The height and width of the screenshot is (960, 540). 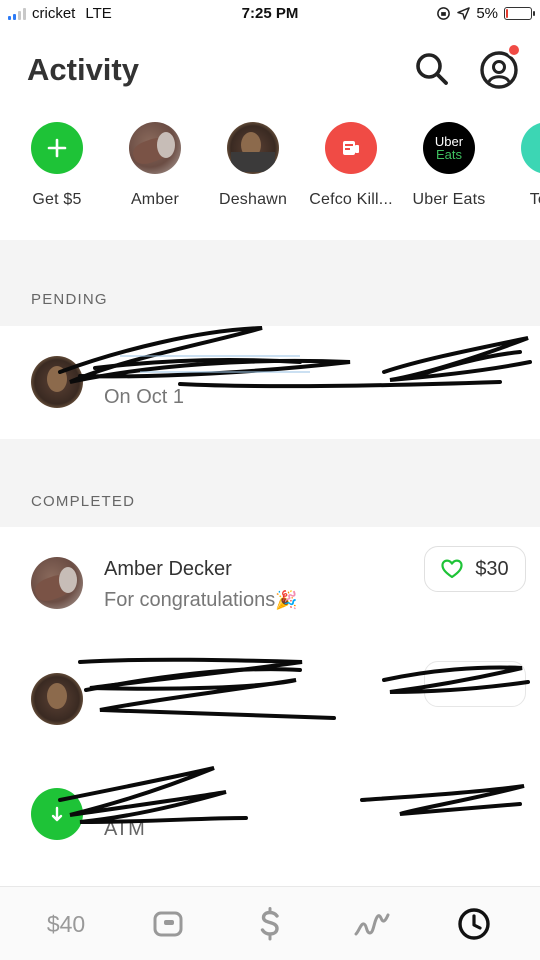 What do you see at coordinates (155, 199) in the screenshot?
I see `contact-name: Amber` at bounding box center [155, 199].